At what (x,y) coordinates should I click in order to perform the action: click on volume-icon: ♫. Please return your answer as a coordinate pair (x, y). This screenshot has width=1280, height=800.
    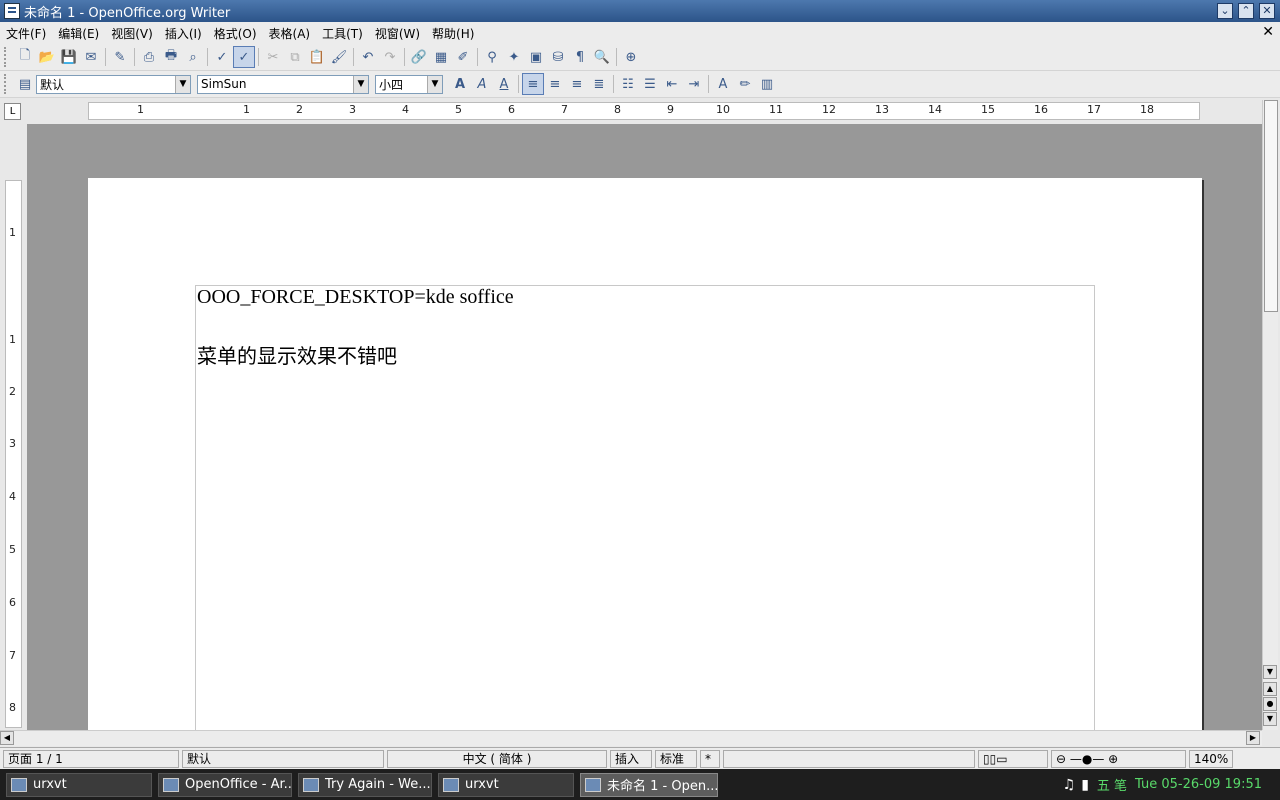
    Looking at the image, I should click on (1069, 785).